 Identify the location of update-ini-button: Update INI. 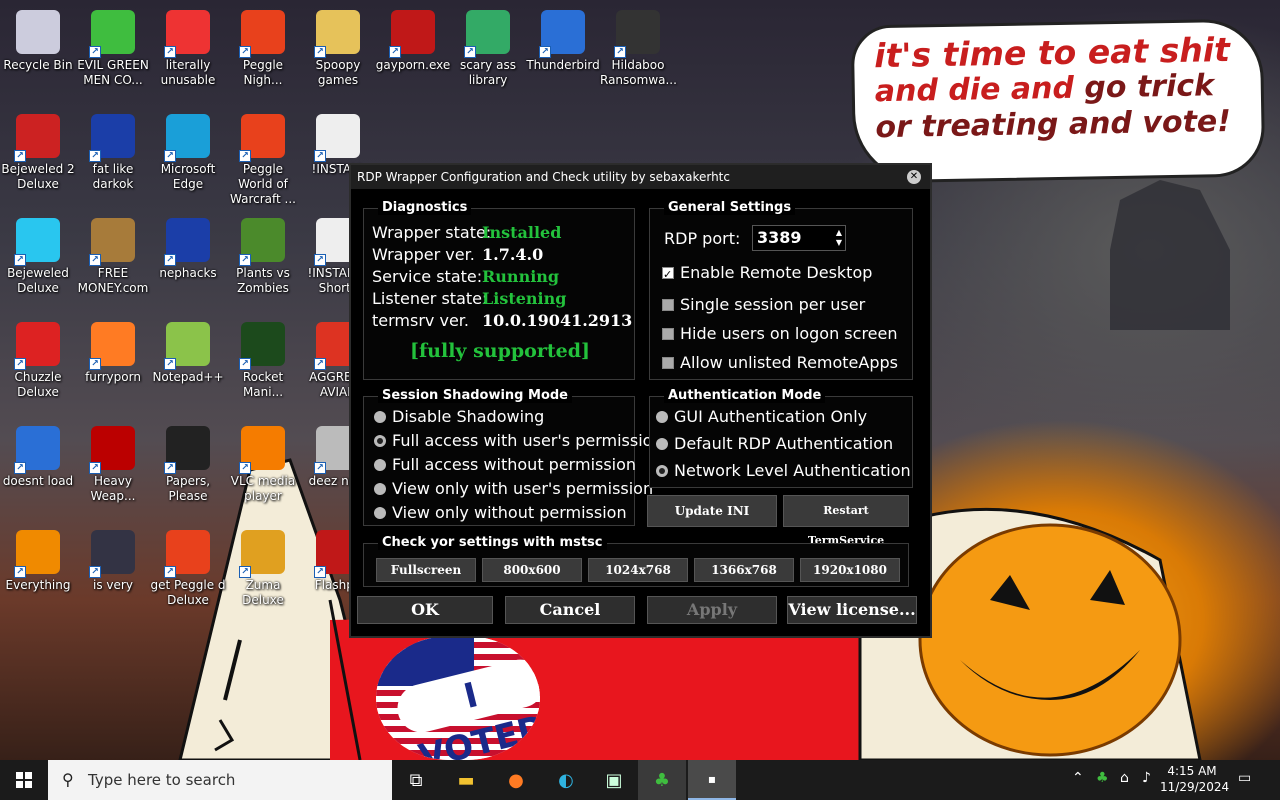
(712, 511).